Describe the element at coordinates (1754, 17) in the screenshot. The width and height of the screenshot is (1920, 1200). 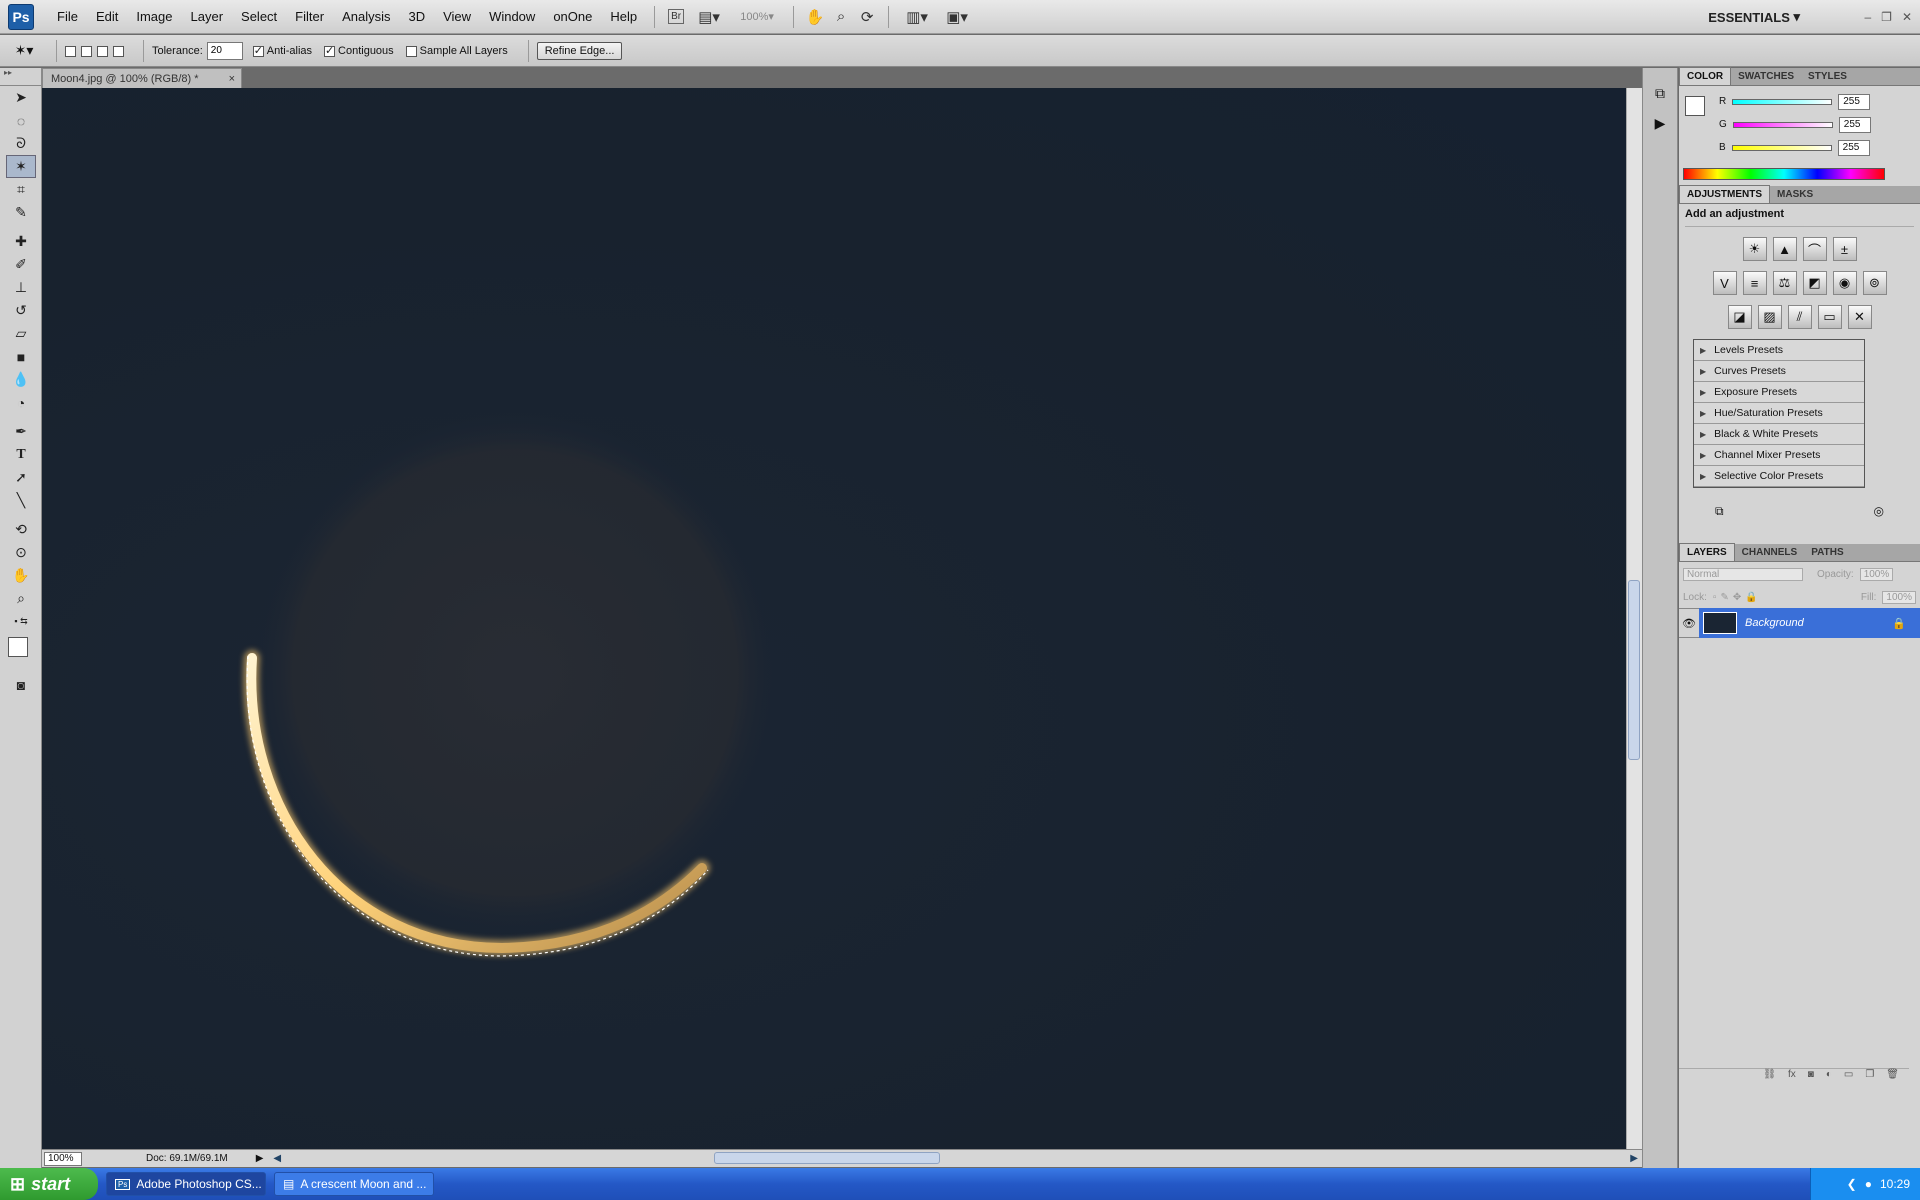
I see `workspace-switcher: ESSENTIALS ▾` at that location.